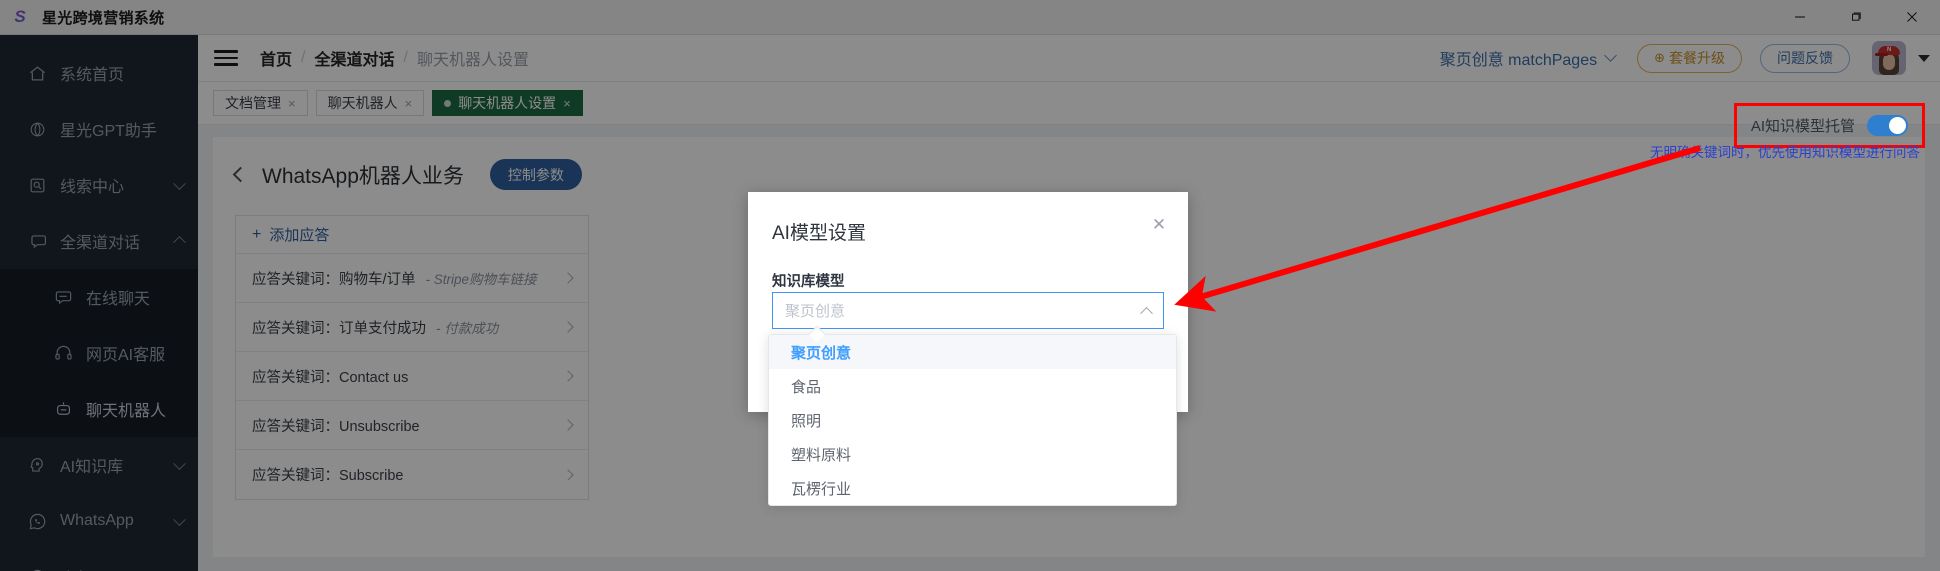  I want to click on dropdown-option: 瓦楞行业, so click(972, 488).